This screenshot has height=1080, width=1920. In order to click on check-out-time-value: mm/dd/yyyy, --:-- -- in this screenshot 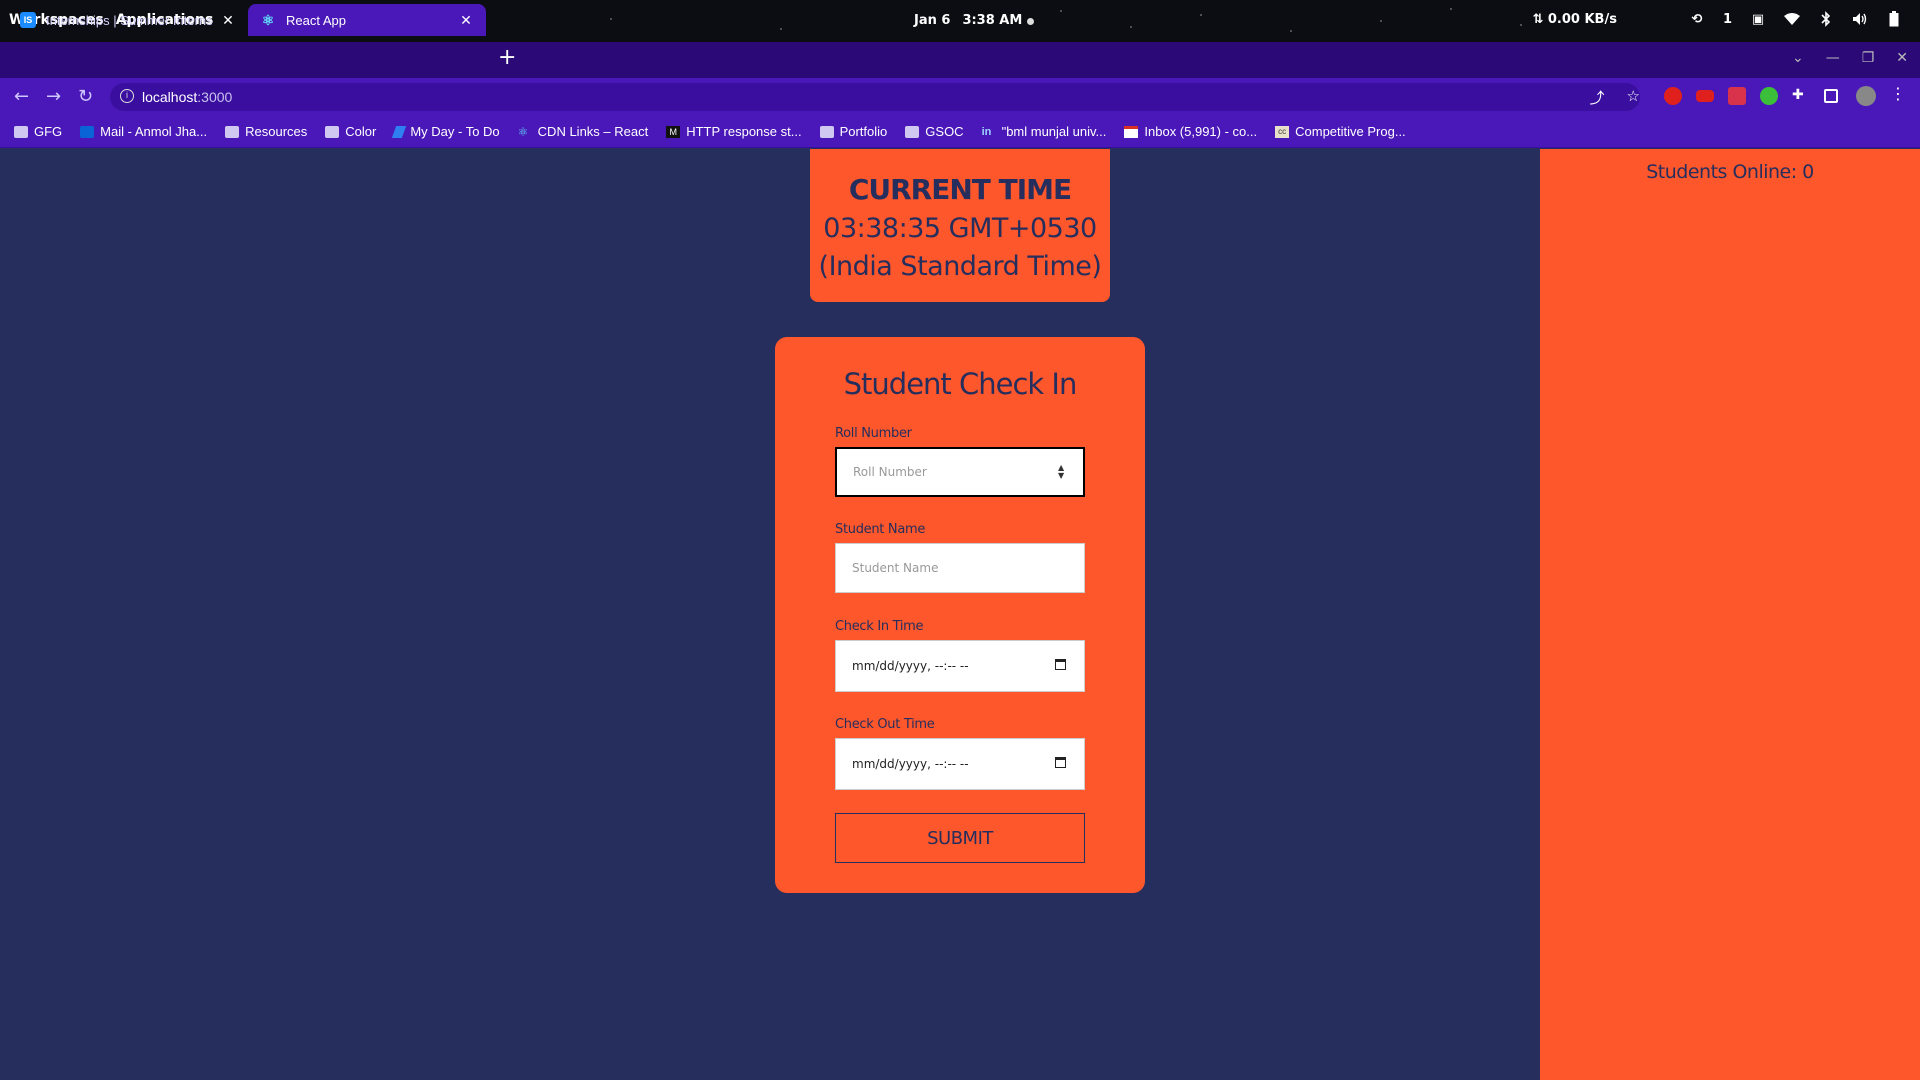, I will do `click(910, 764)`.